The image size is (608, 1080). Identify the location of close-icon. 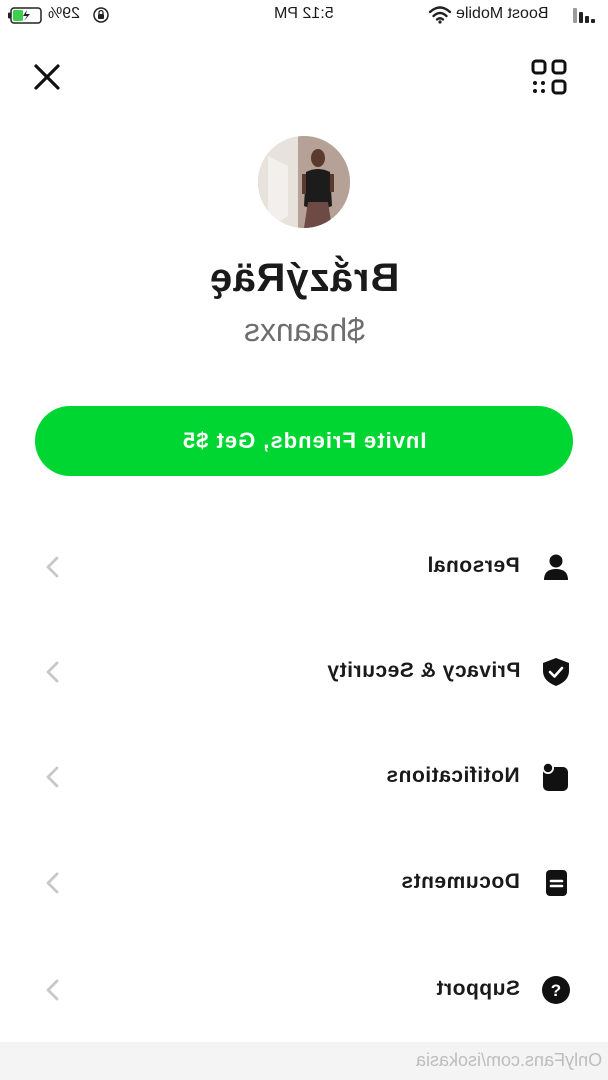
(47, 77).